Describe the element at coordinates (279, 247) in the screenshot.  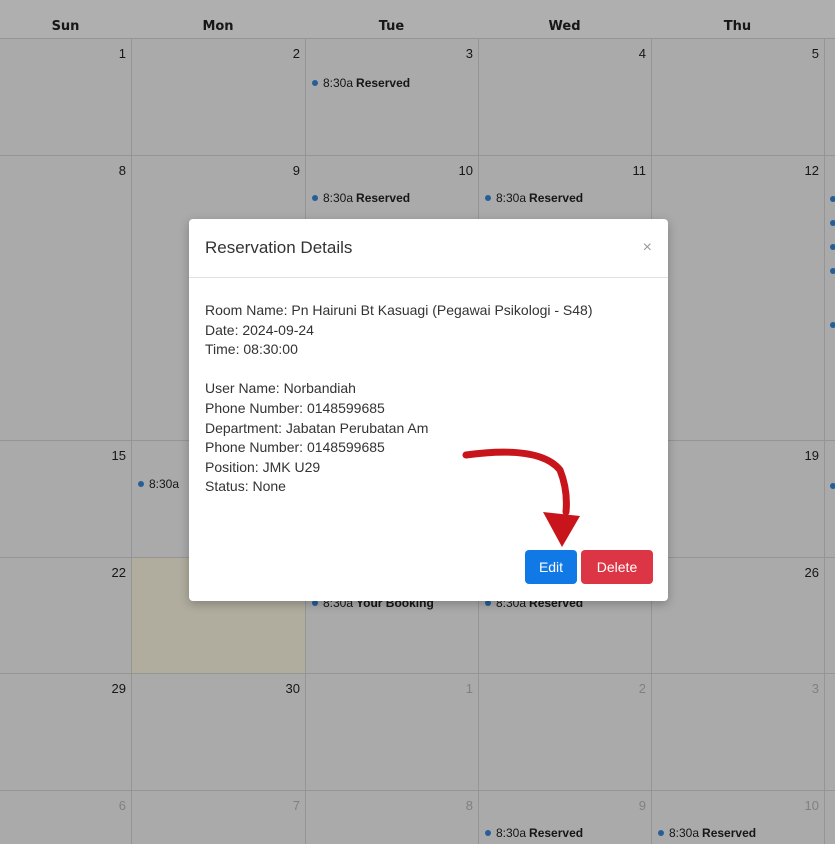
I see `modal-title: Reservation Details` at that location.